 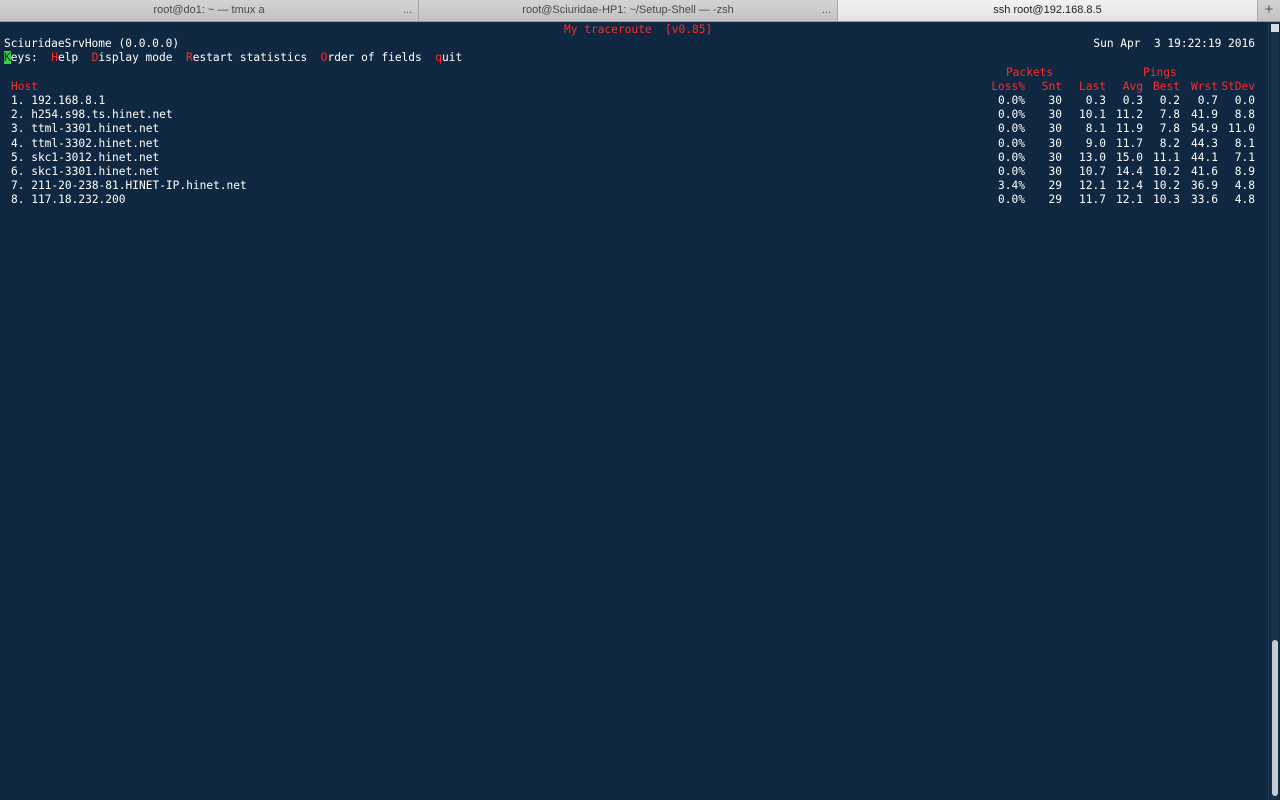 What do you see at coordinates (1092, 115) in the screenshot?
I see `hop-last: 10.1` at bounding box center [1092, 115].